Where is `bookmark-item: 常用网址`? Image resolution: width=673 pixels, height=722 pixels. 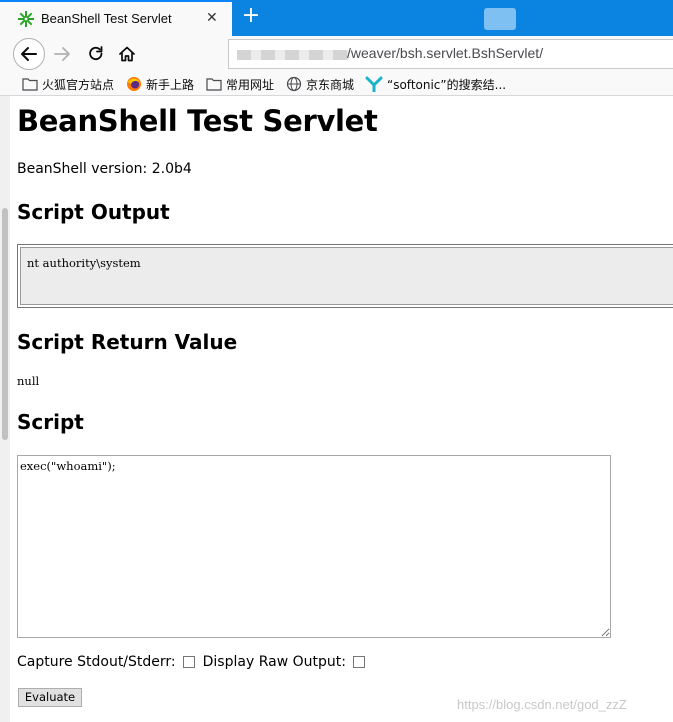
bookmark-item: 常用网址 is located at coordinates (240, 84).